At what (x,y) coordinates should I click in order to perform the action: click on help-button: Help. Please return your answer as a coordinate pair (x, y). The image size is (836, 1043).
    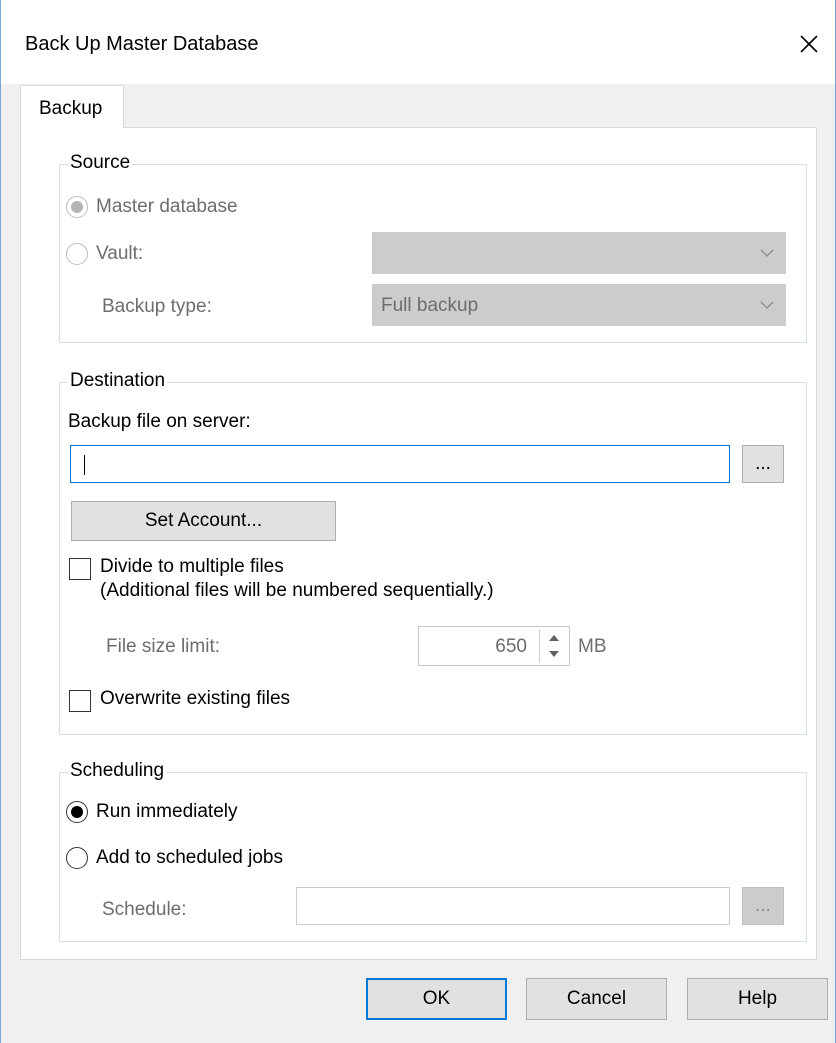
    Looking at the image, I should click on (757, 999).